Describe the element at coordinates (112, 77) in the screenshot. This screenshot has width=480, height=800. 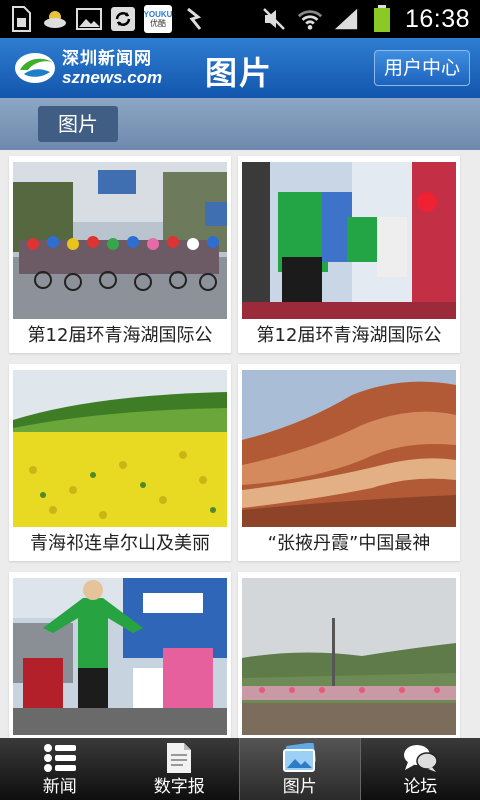
I see `logo-en-text: sznews.com` at that location.